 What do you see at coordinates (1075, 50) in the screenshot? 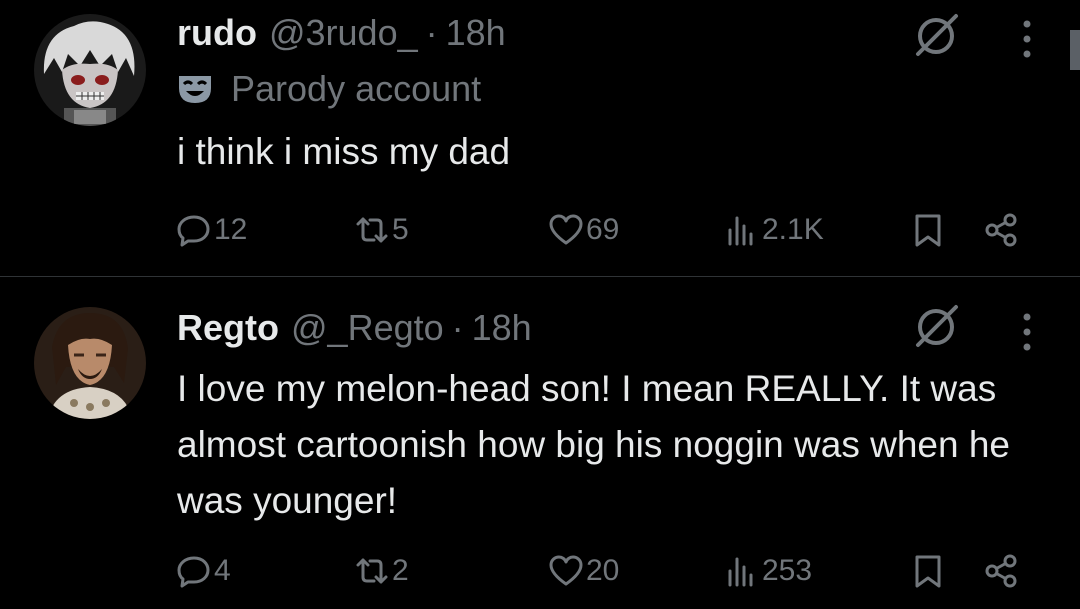
I see `scrollbar-thumb` at bounding box center [1075, 50].